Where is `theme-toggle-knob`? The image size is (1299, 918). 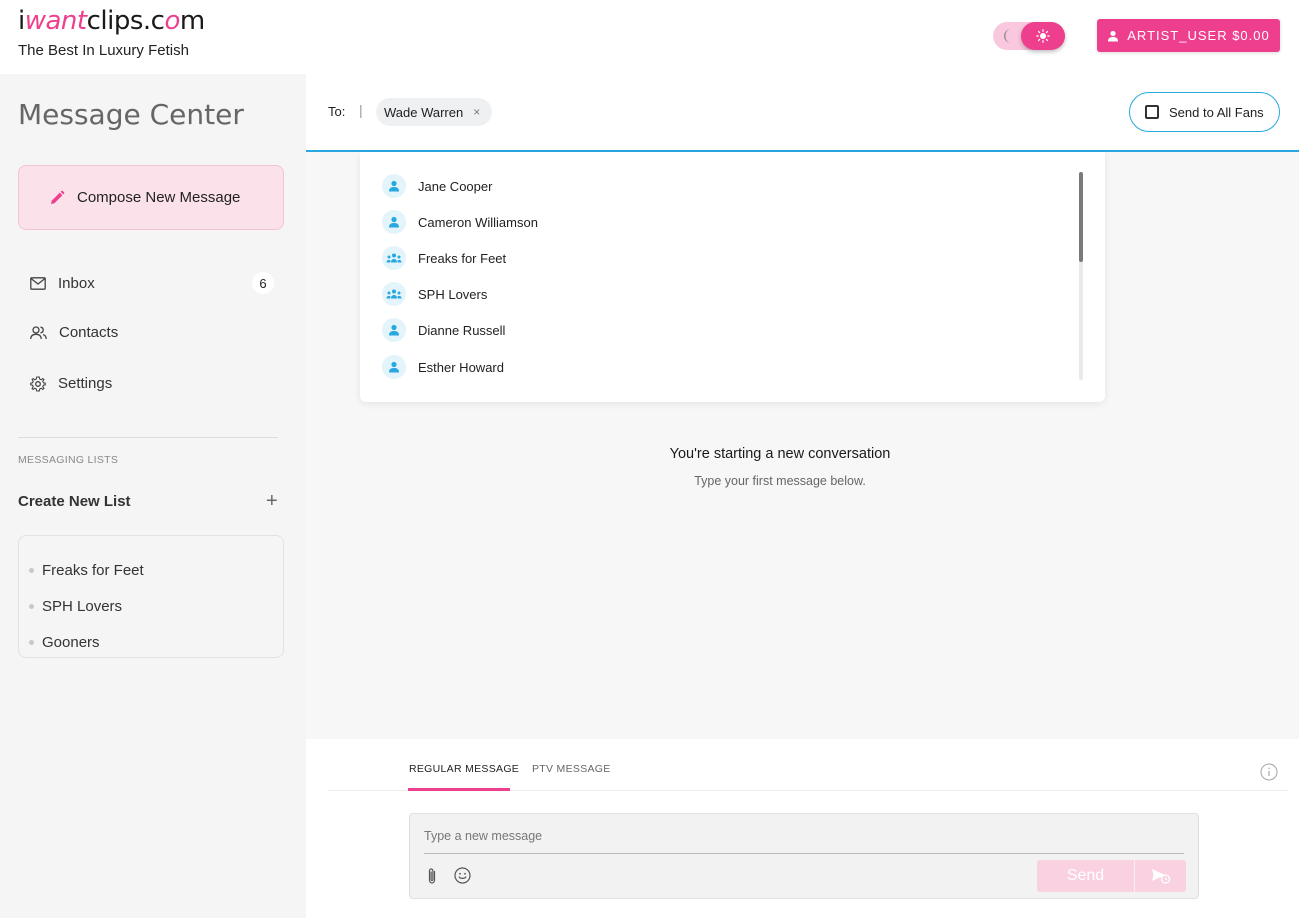 theme-toggle-knob is located at coordinates (1043, 36).